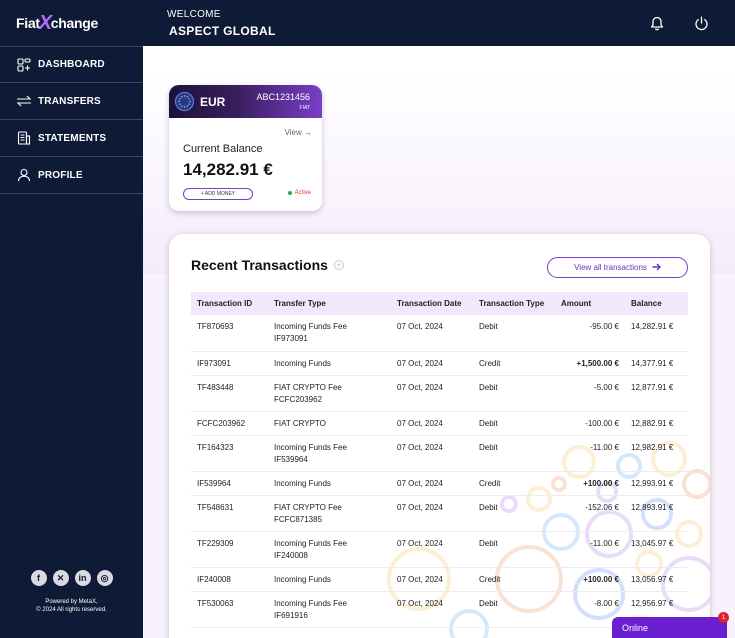 This screenshot has width=735, height=638. I want to click on power-icon, so click(701, 23).